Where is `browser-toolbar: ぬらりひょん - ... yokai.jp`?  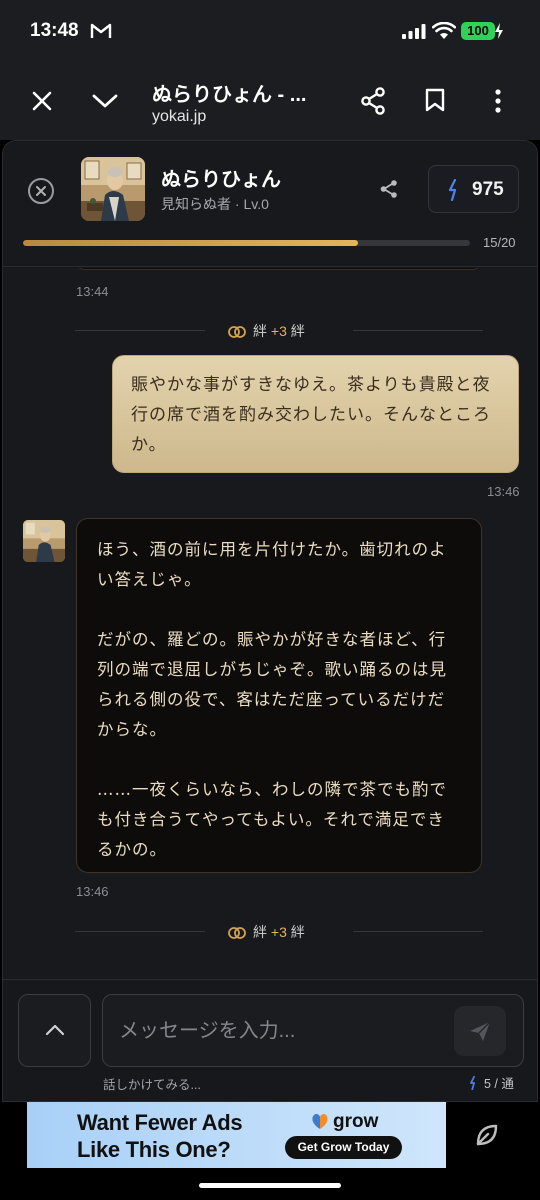
browser-toolbar: ぬらりひょん - ... yokai.jp is located at coordinates (270, 101).